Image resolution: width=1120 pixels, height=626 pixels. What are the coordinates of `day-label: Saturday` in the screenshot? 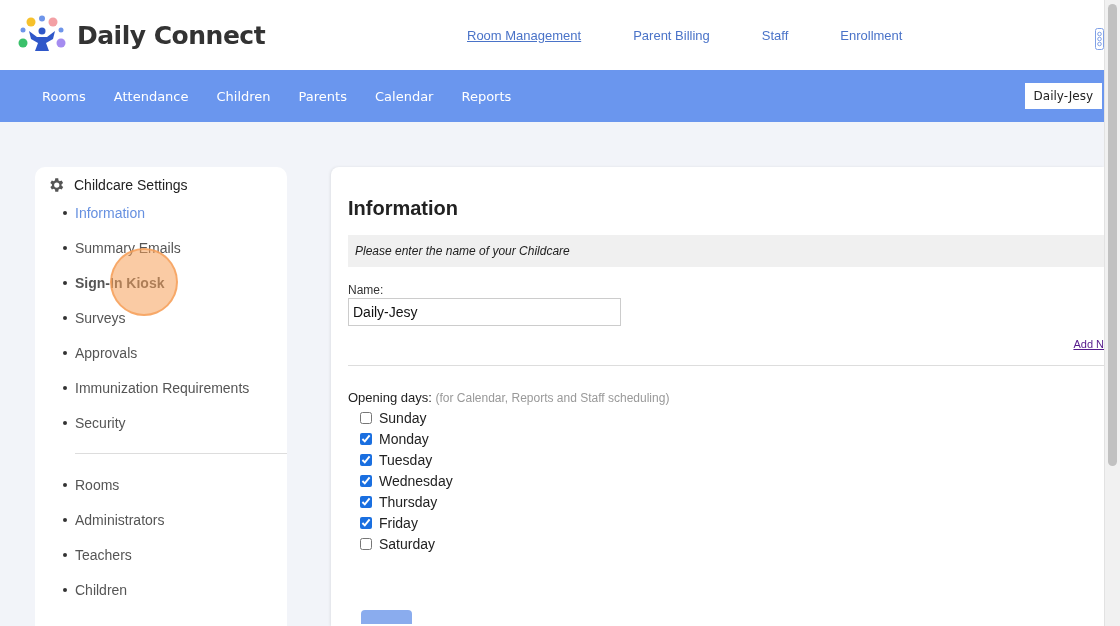 It's located at (407, 543).